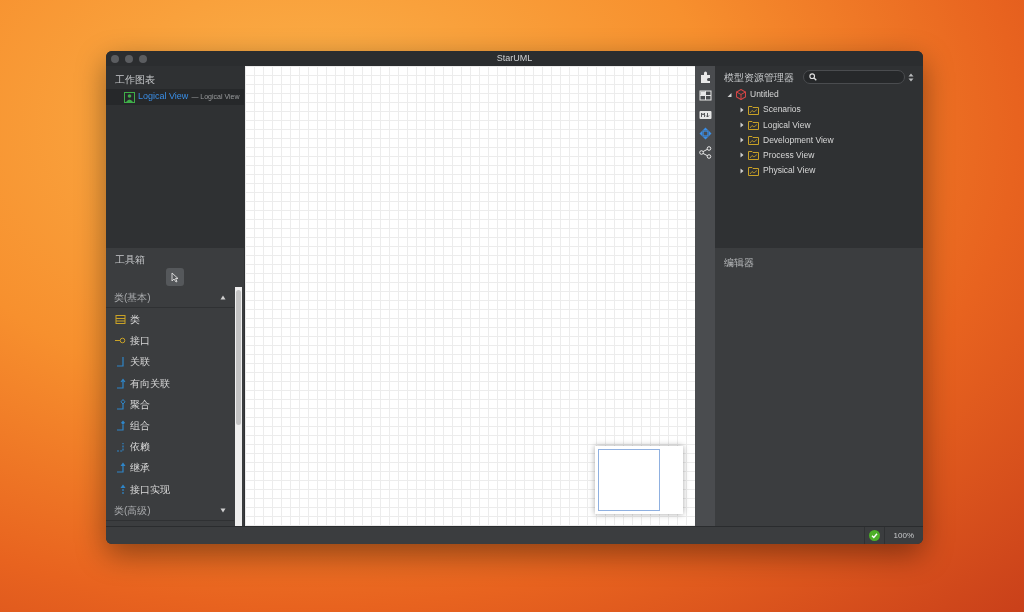 The image size is (1024, 612). What do you see at coordinates (135, 80) in the screenshot?
I see `panel-title: 工作图表` at bounding box center [135, 80].